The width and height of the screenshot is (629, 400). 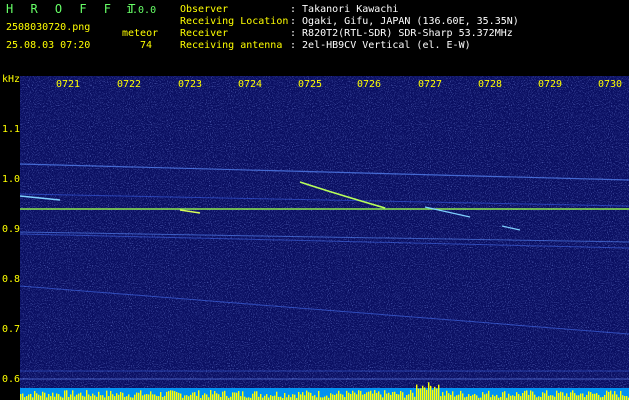 What do you see at coordinates (380, 45) in the screenshot?
I see `antenna-value: : 2el-HB9CV Vertical (el. E-W)` at bounding box center [380, 45].